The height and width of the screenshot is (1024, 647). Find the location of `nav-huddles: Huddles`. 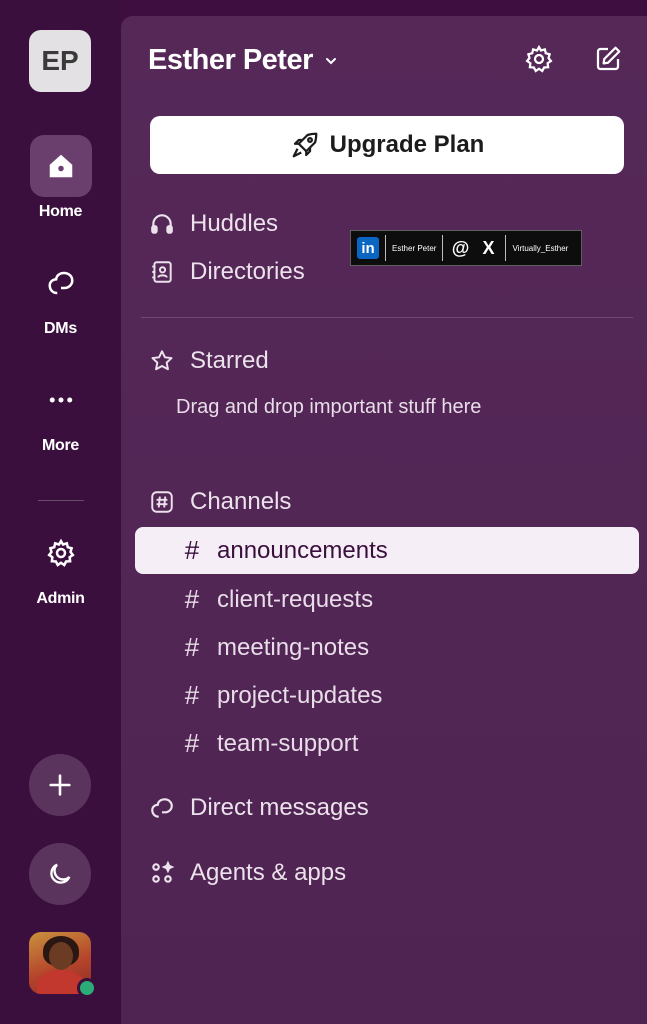

nav-huddles: Huddles is located at coordinates (213, 224).